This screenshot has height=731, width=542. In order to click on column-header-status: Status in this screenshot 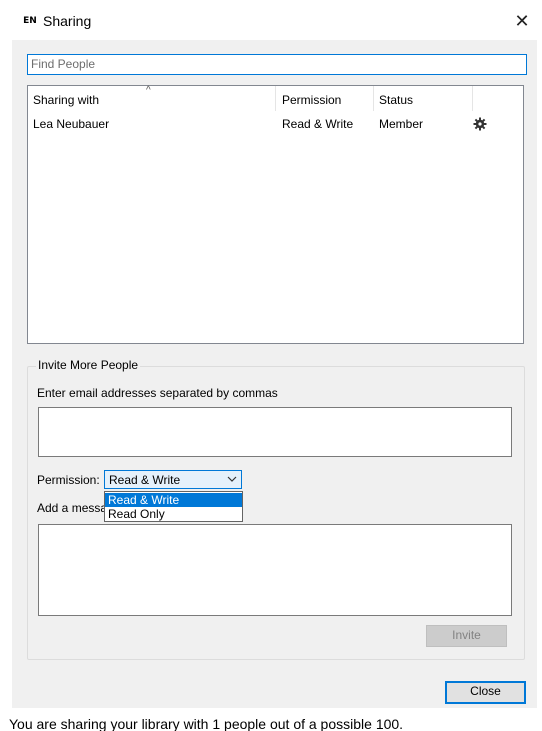, I will do `click(396, 98)`.